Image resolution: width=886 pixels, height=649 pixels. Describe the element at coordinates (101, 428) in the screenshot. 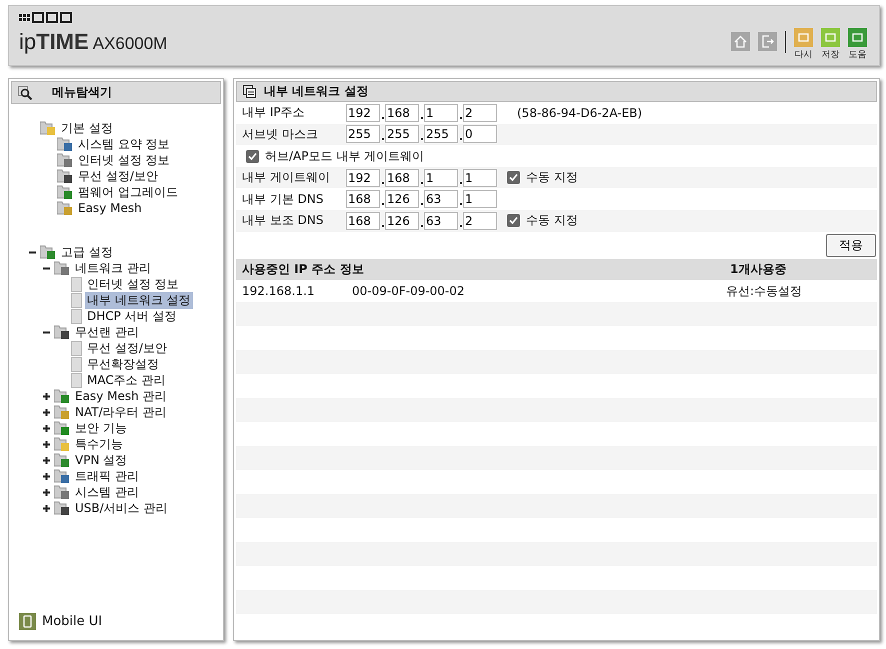

I see `menu-folder: 보안 기능` at that location.